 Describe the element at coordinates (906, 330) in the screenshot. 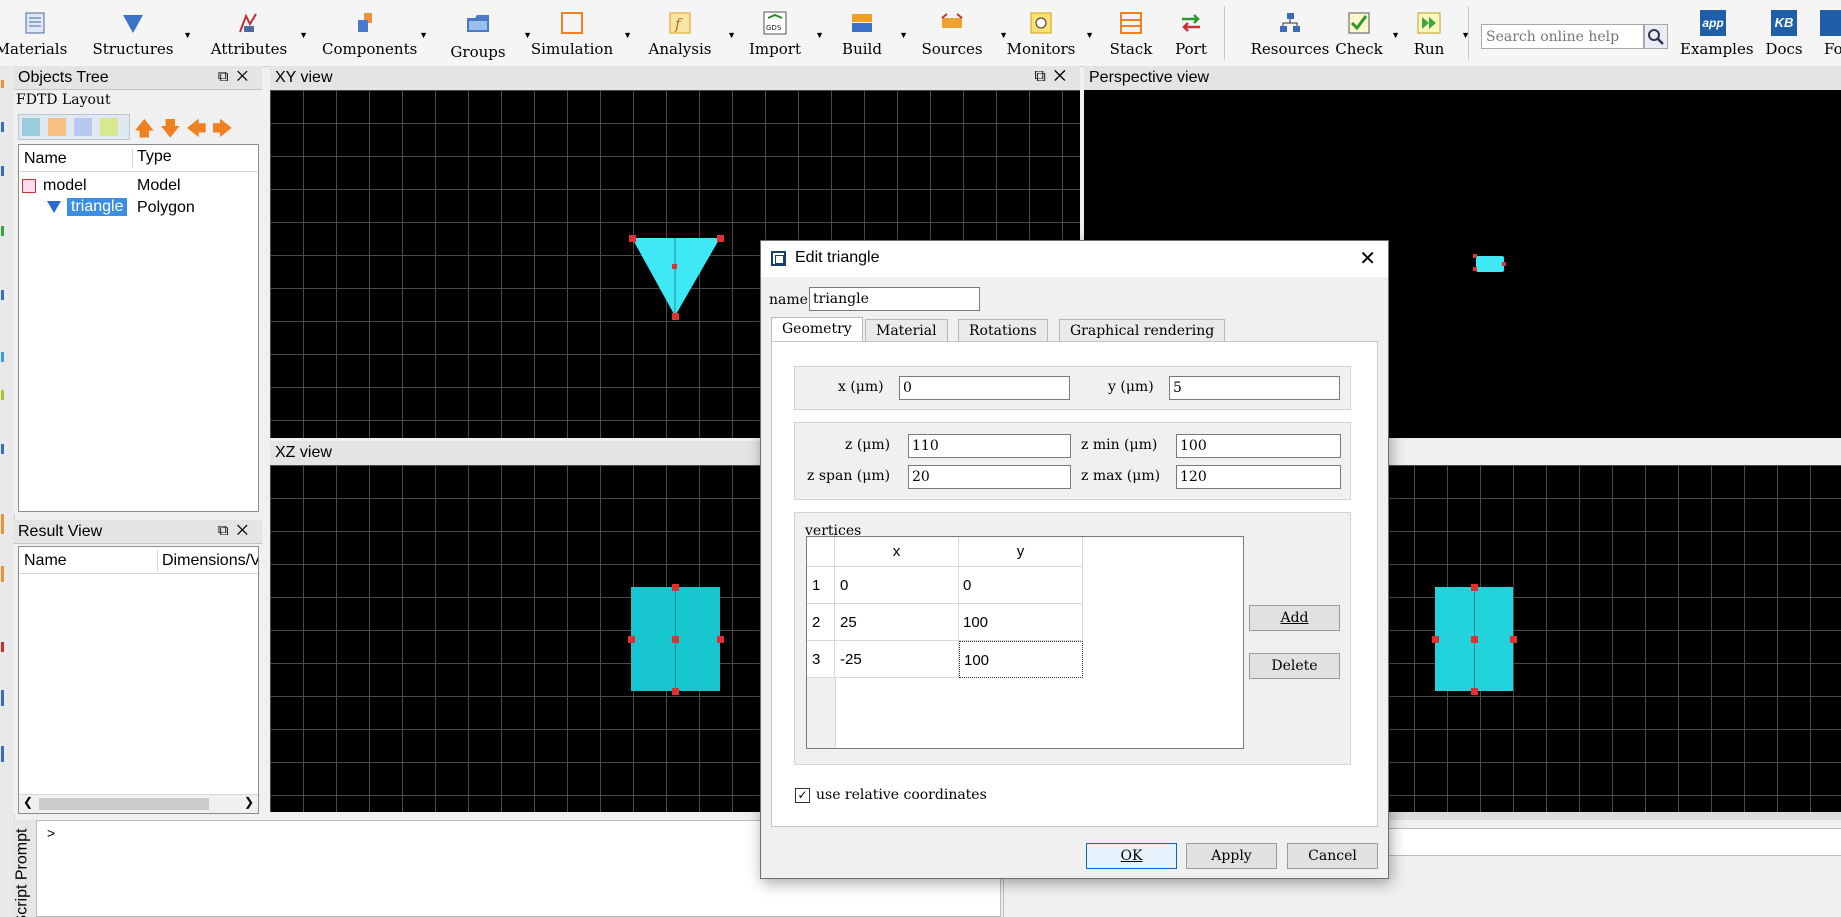

I see `tab-material: Material` at that location.